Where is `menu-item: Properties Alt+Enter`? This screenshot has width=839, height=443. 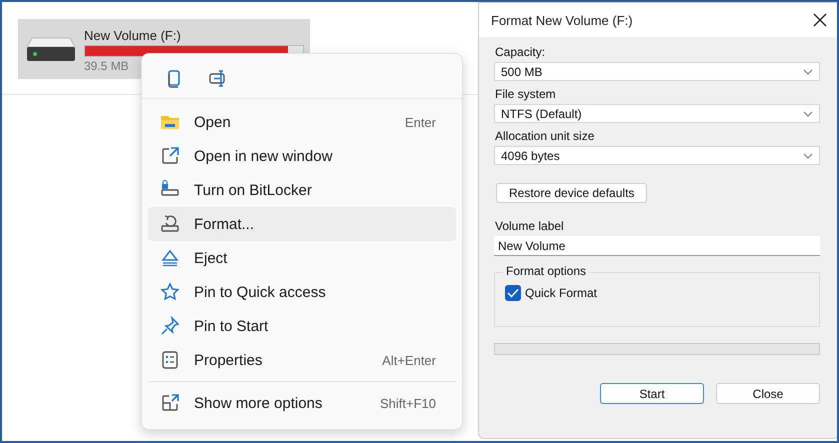
menu-item: Properties Alt+Enter is located at coordinates (302, 360).